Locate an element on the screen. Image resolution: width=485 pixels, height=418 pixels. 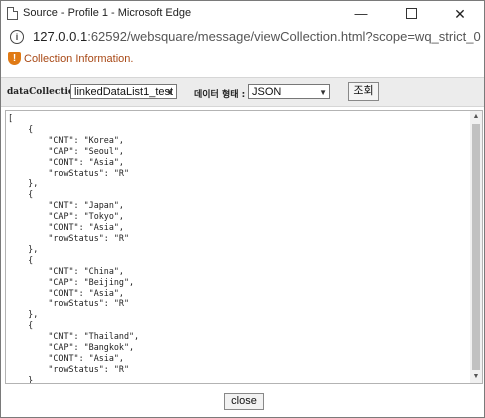
info-icon: i is located at coordinates (17, 37).